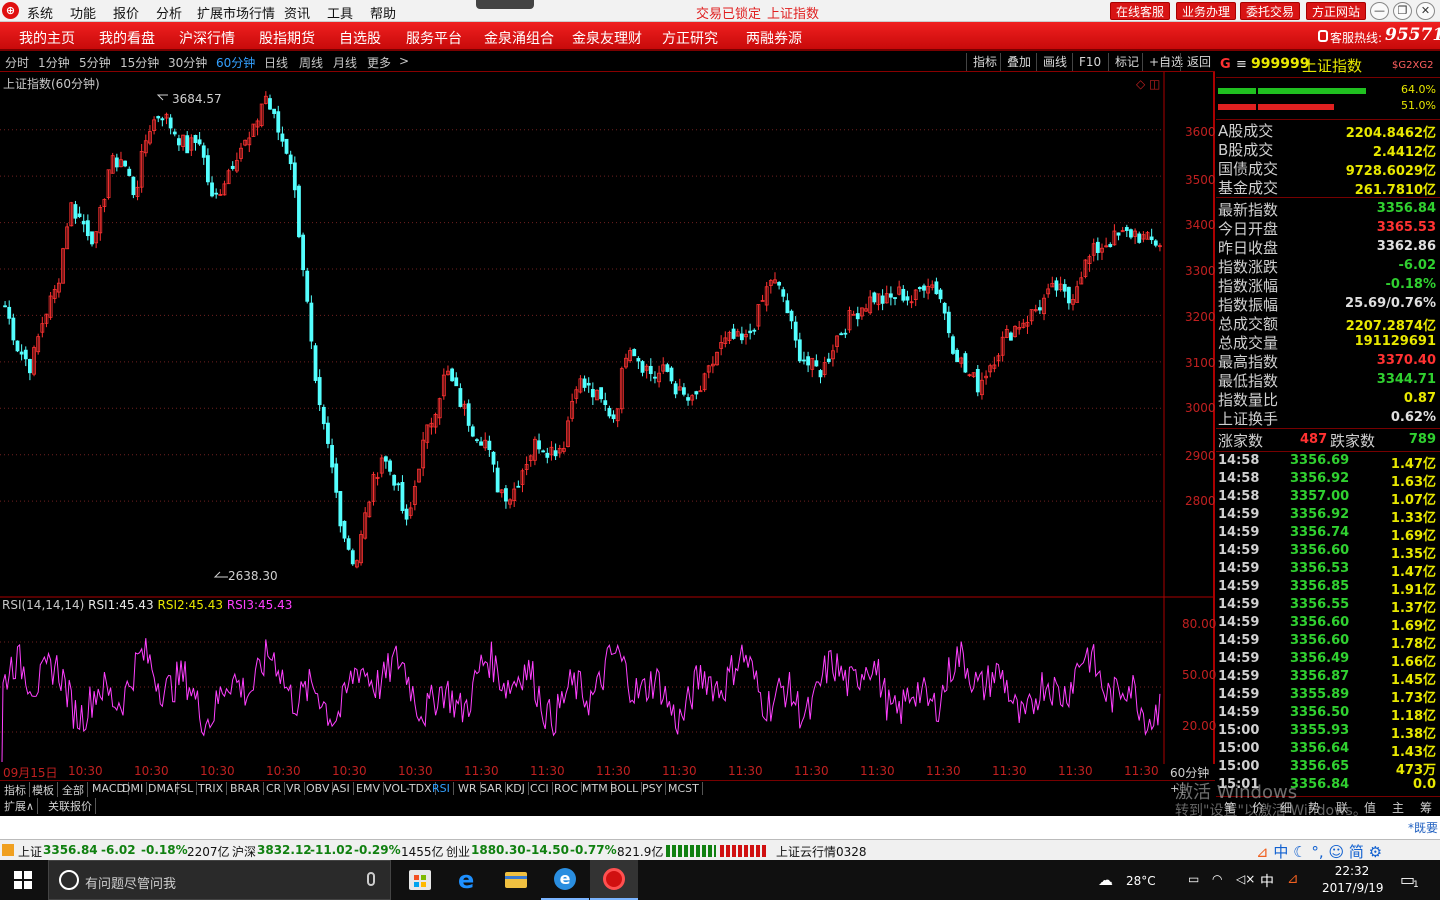 This screenshot has height=900, width=1440. Describe the element at coordinates (420, 880) in the screenshot. I see `store-app-icon` at that location.